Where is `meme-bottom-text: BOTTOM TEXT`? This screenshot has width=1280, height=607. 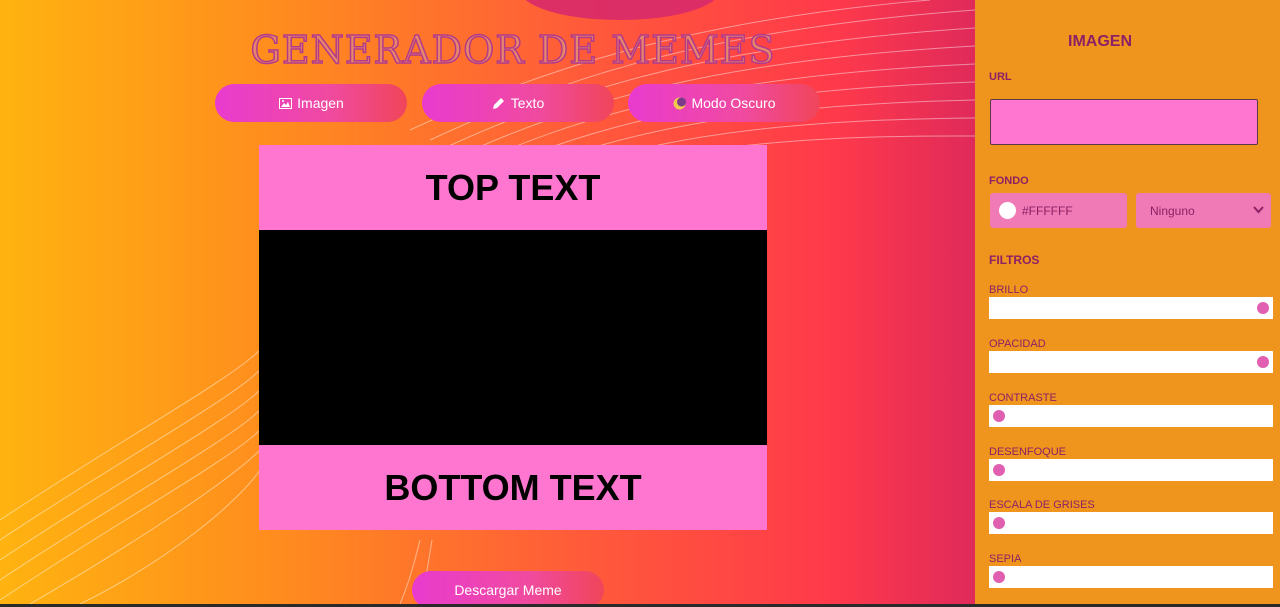
meme-bottom-text: BOTTOM TEXT is located at coordinates (513, 487).